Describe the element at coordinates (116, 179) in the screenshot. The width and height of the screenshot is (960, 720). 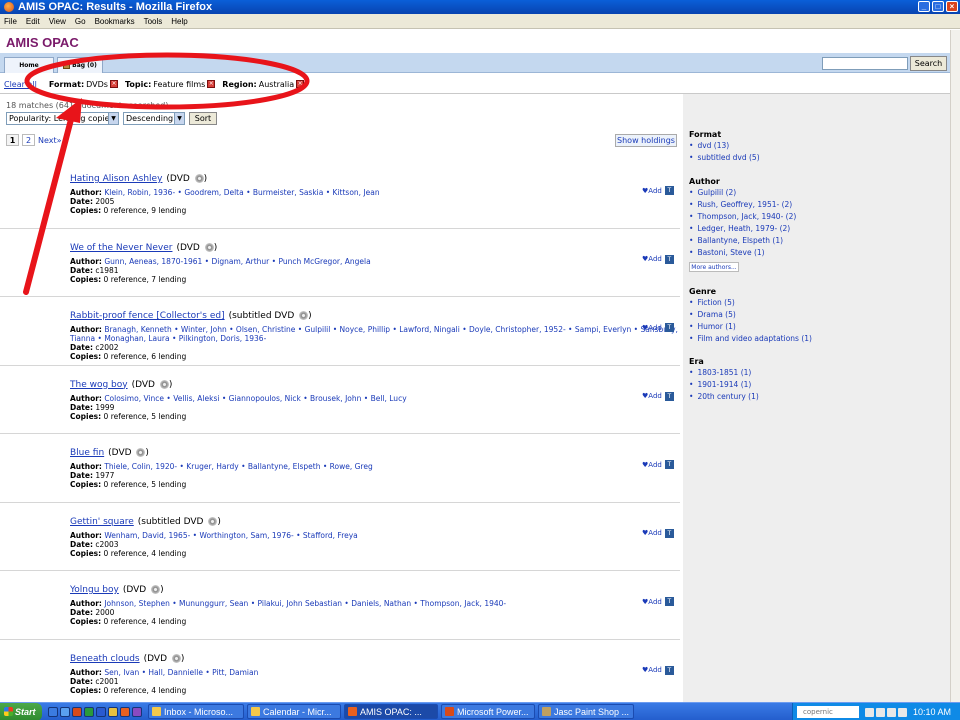
I see `result-title-link: Hating Alison Ashley` at that location.